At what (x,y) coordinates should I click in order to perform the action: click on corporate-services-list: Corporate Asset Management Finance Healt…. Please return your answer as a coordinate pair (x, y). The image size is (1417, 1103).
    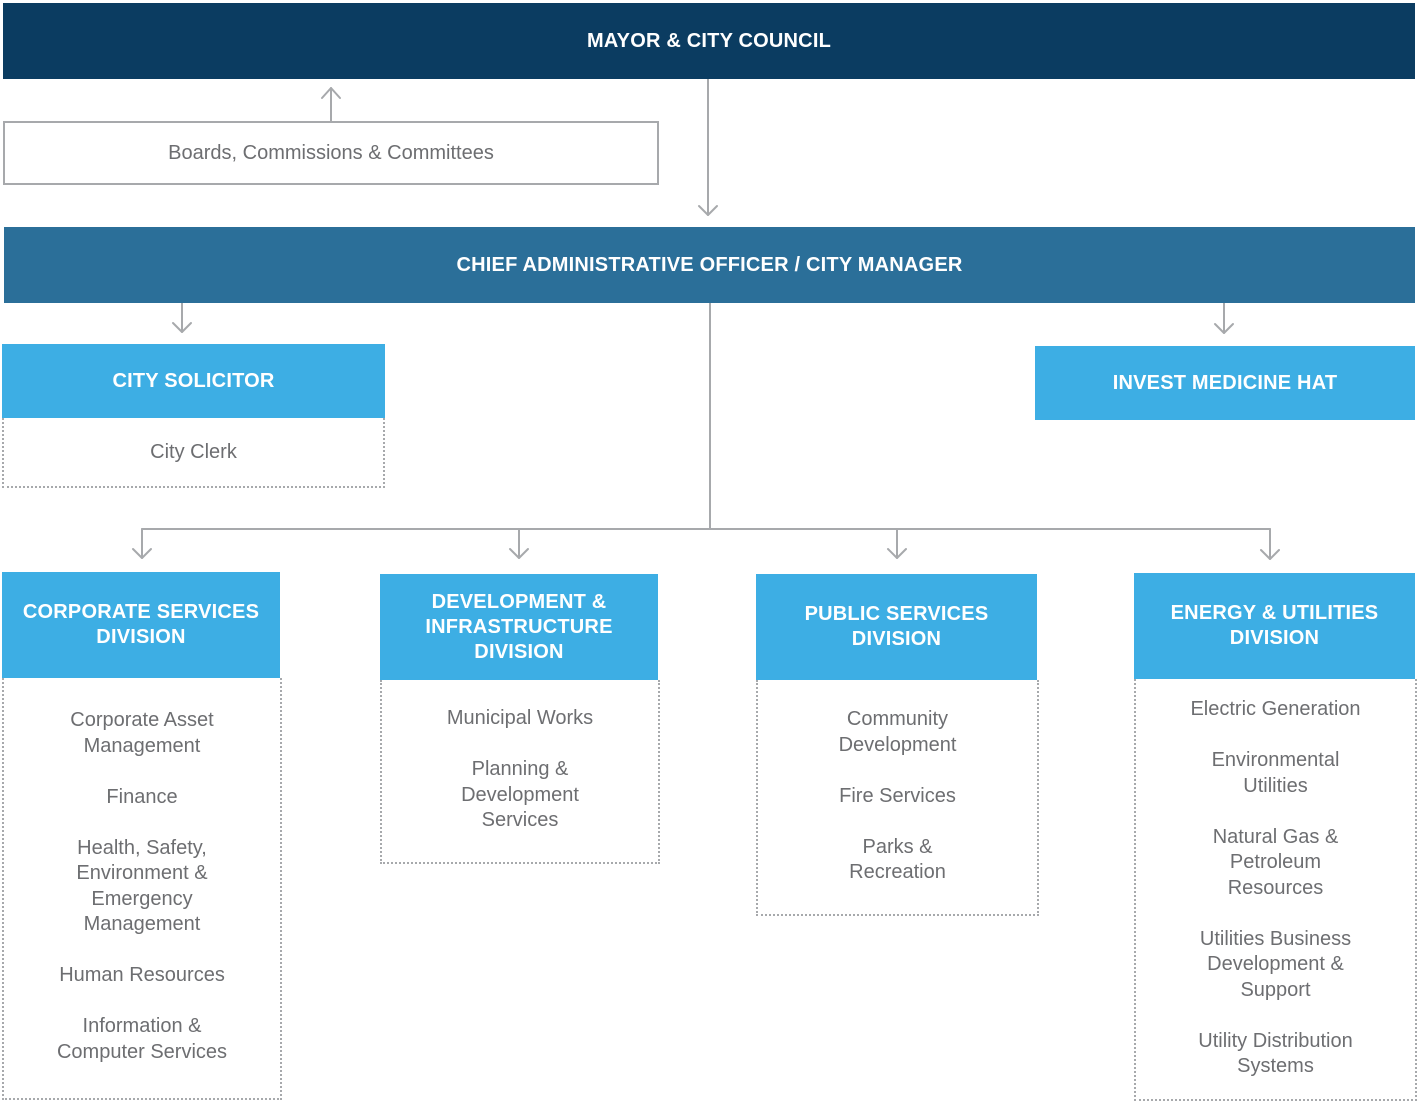
    Looking at the image, I should click on (142, 886).